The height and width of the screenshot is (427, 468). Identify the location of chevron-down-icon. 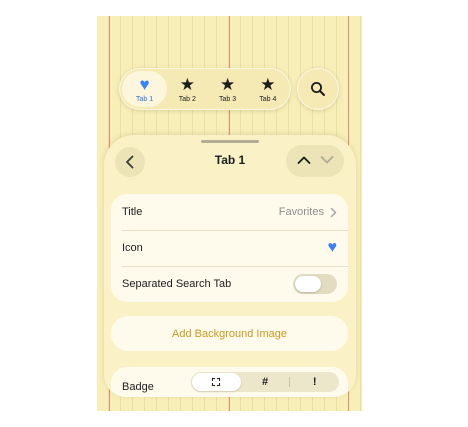
(326, 160).